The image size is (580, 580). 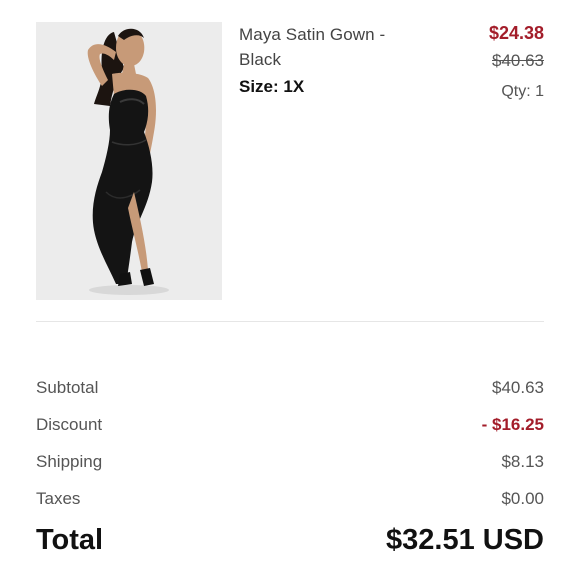 What do you see at coordinates (69, 461) in the screenshot?
I see `shipping-label: Shipping` at bounding box center [69, 461].